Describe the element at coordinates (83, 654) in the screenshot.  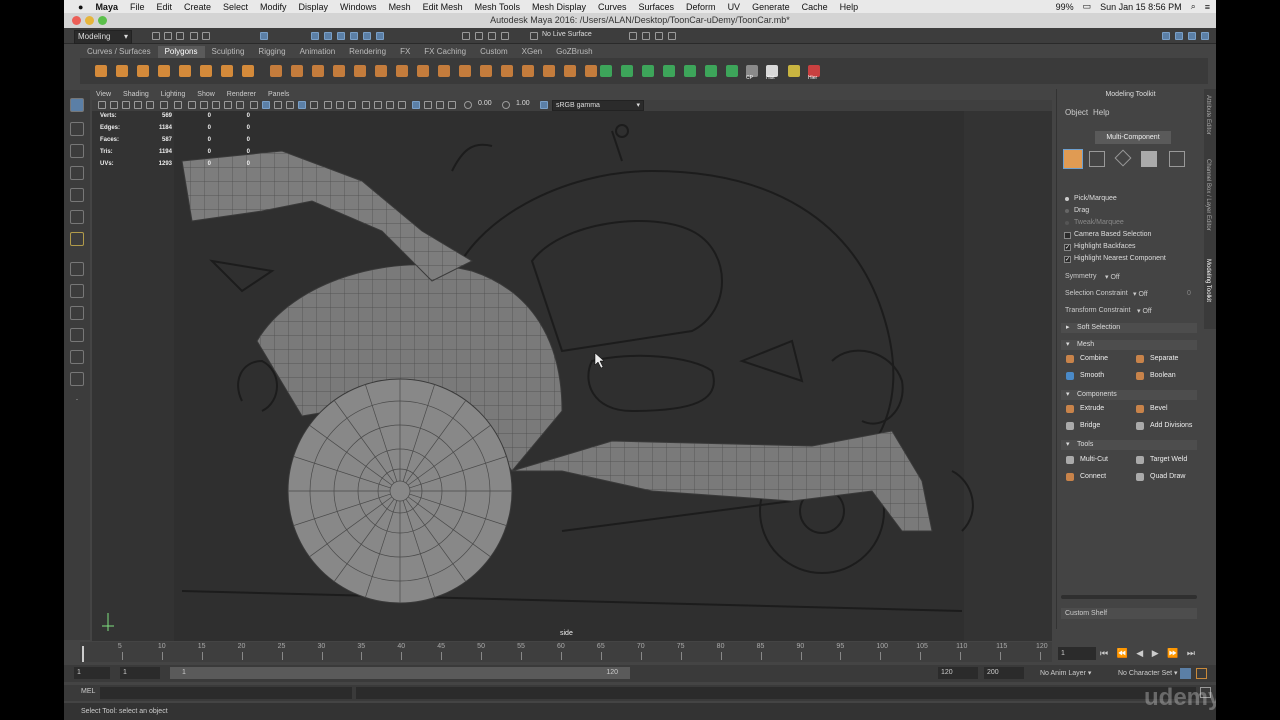
I see `current-time-marker` at that location.